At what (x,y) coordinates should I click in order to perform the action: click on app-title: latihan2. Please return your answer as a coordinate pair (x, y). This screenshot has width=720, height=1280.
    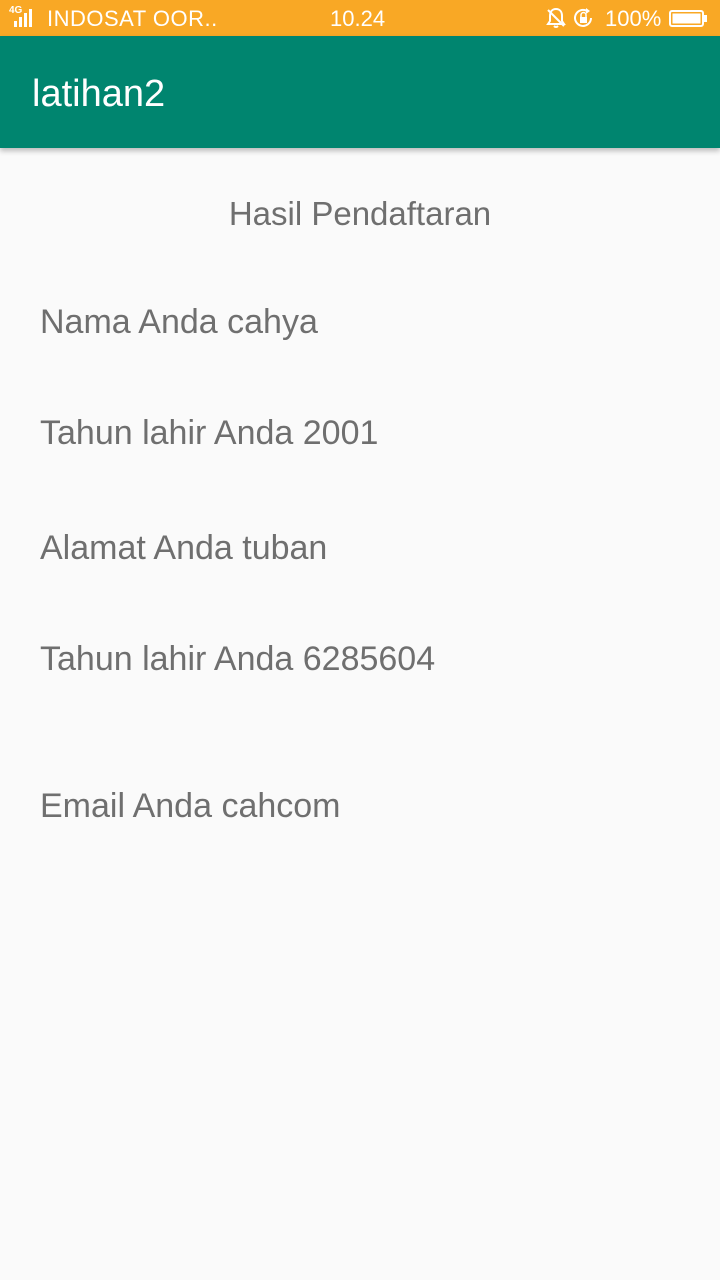
    Looking at the image, I should click on (99, 94).